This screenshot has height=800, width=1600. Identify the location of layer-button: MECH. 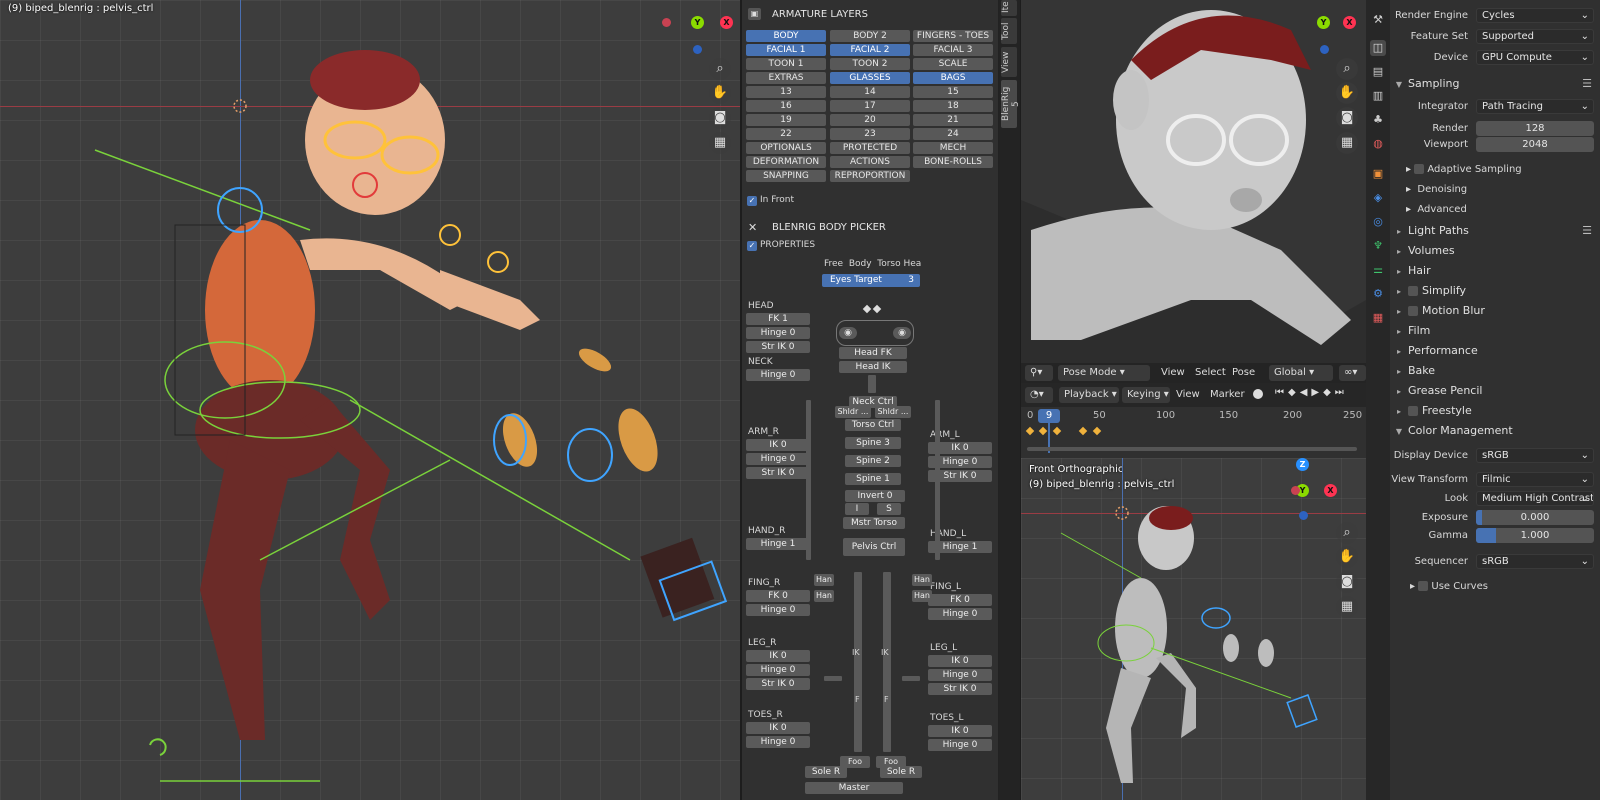
(953, 148).